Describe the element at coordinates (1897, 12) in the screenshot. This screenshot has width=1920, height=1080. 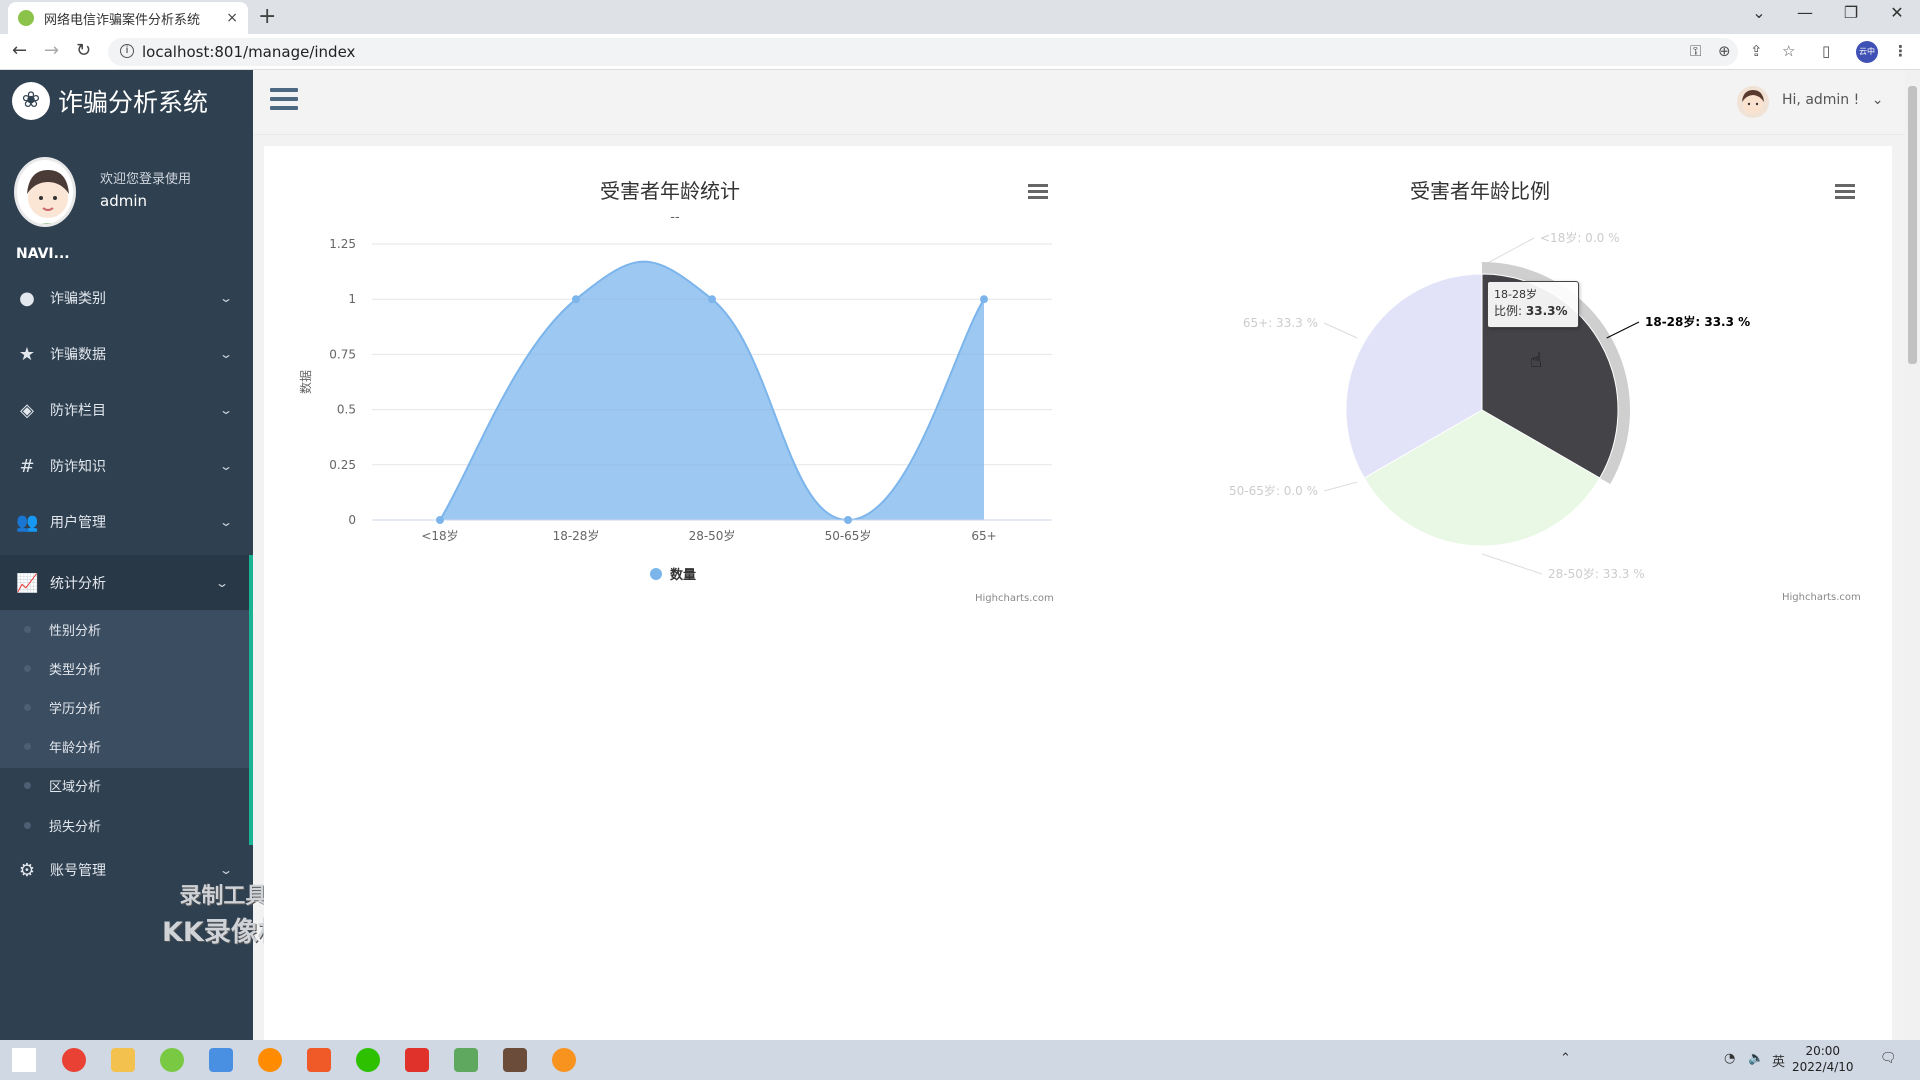
I see `close-window-icon: ✕` at that location.